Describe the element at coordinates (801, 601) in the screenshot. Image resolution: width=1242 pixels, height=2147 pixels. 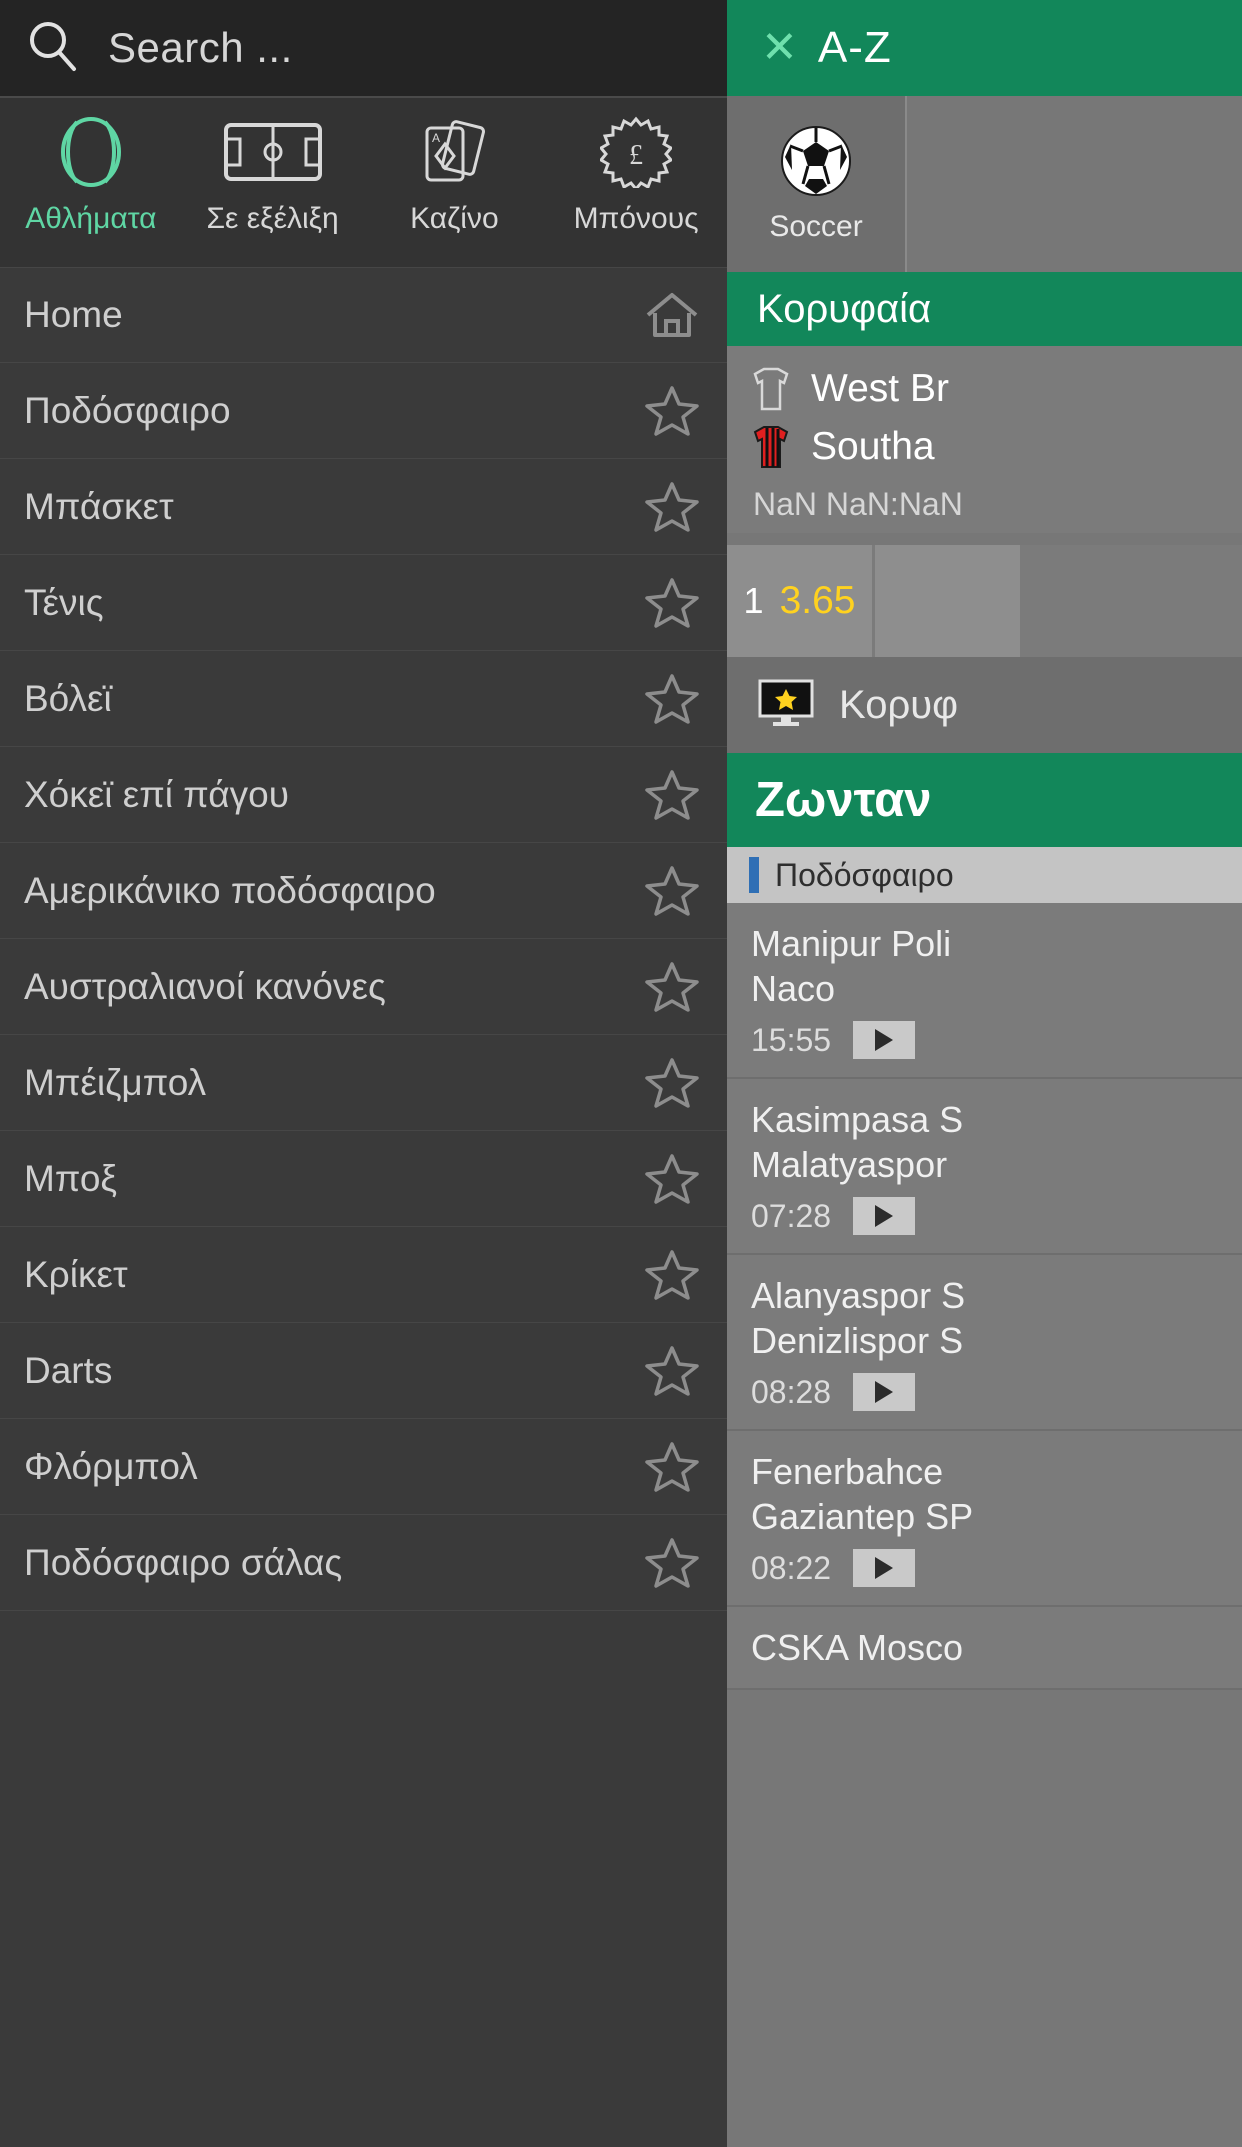
I see `odd-button-1: 1 3.65` at that location.